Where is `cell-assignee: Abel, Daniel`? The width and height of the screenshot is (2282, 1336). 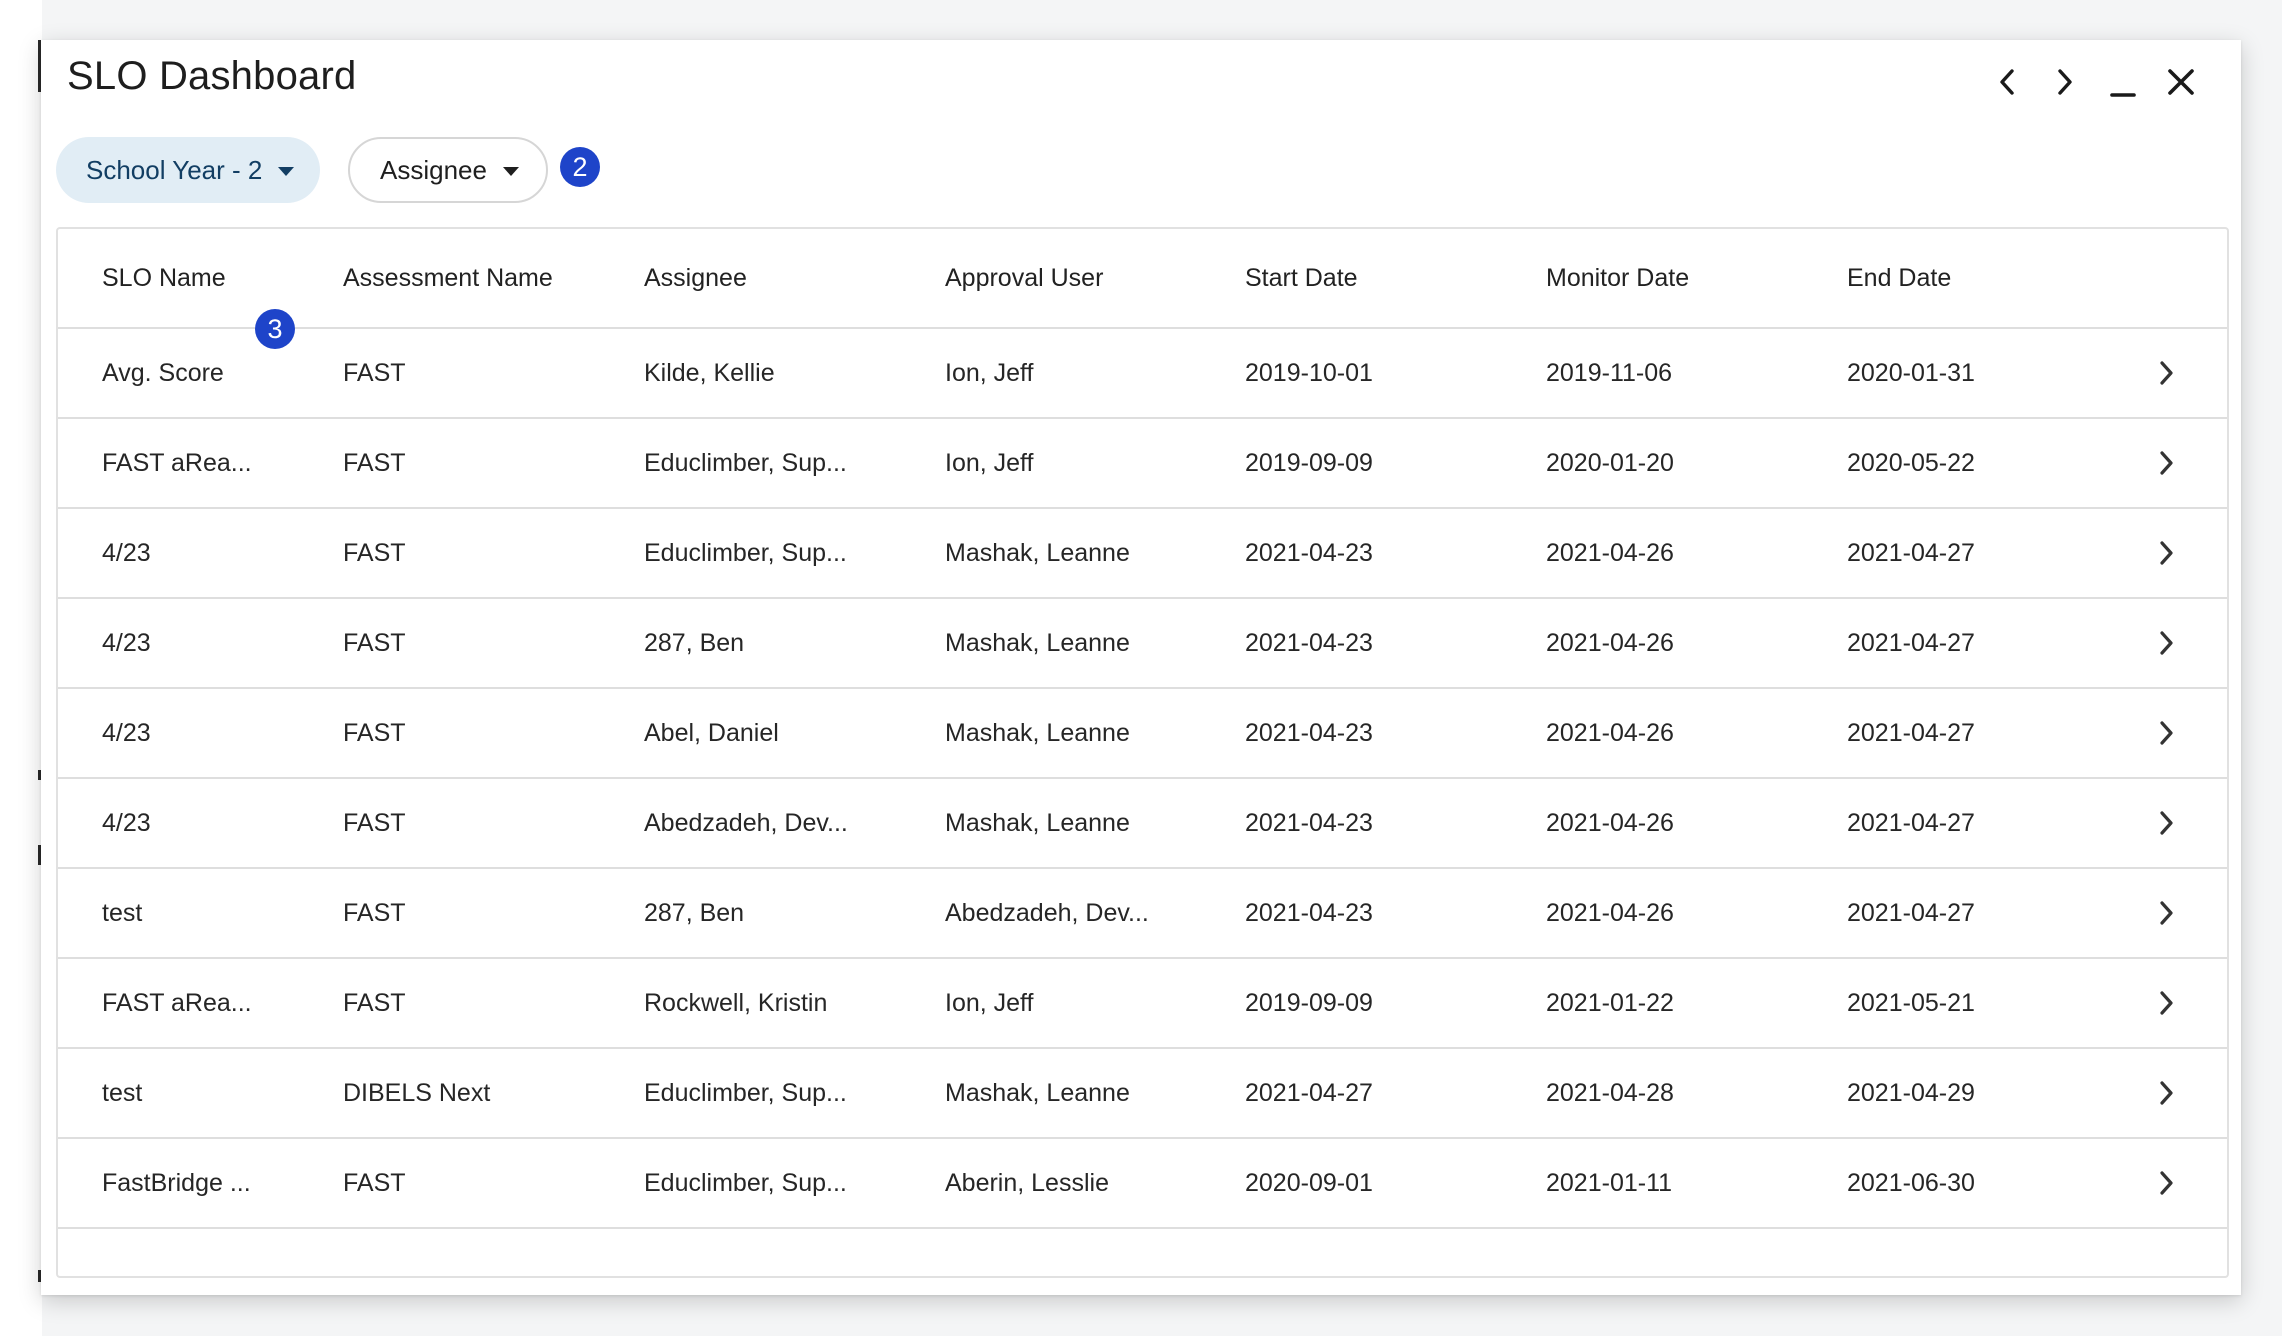 cell-assignee: Abel, Daniel is located at coordinates (711, 732).